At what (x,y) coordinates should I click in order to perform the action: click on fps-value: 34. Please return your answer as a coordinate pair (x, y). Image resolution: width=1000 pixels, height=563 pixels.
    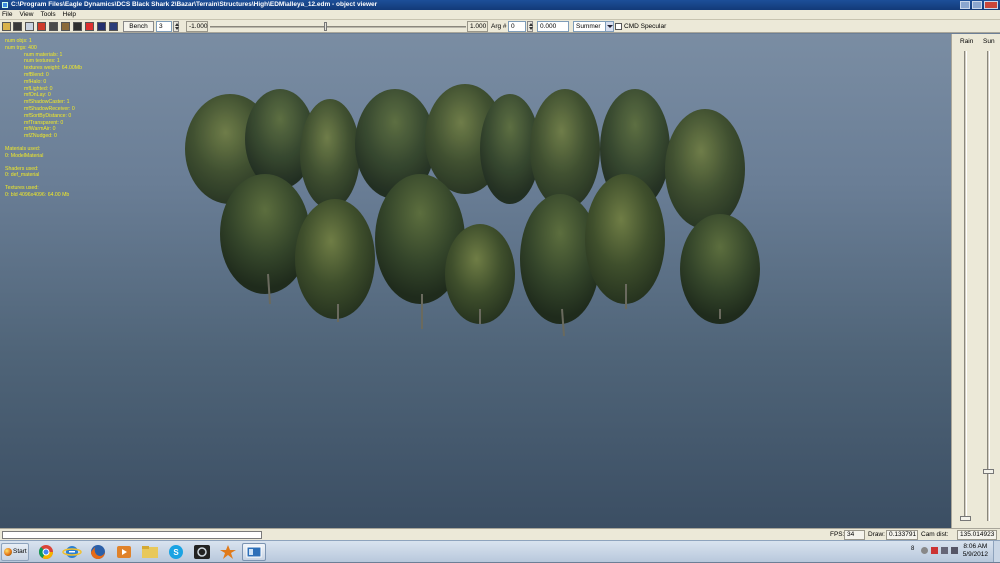
    Looking at the image, I should click on (854, 535).